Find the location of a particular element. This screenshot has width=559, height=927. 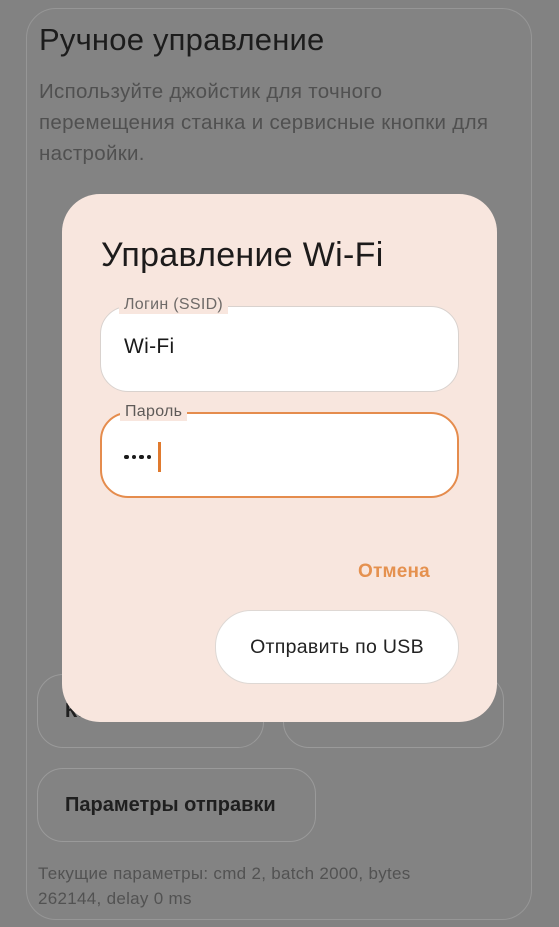

ssid-field-value: Wi-Fi is located at coordinates (149, 346).